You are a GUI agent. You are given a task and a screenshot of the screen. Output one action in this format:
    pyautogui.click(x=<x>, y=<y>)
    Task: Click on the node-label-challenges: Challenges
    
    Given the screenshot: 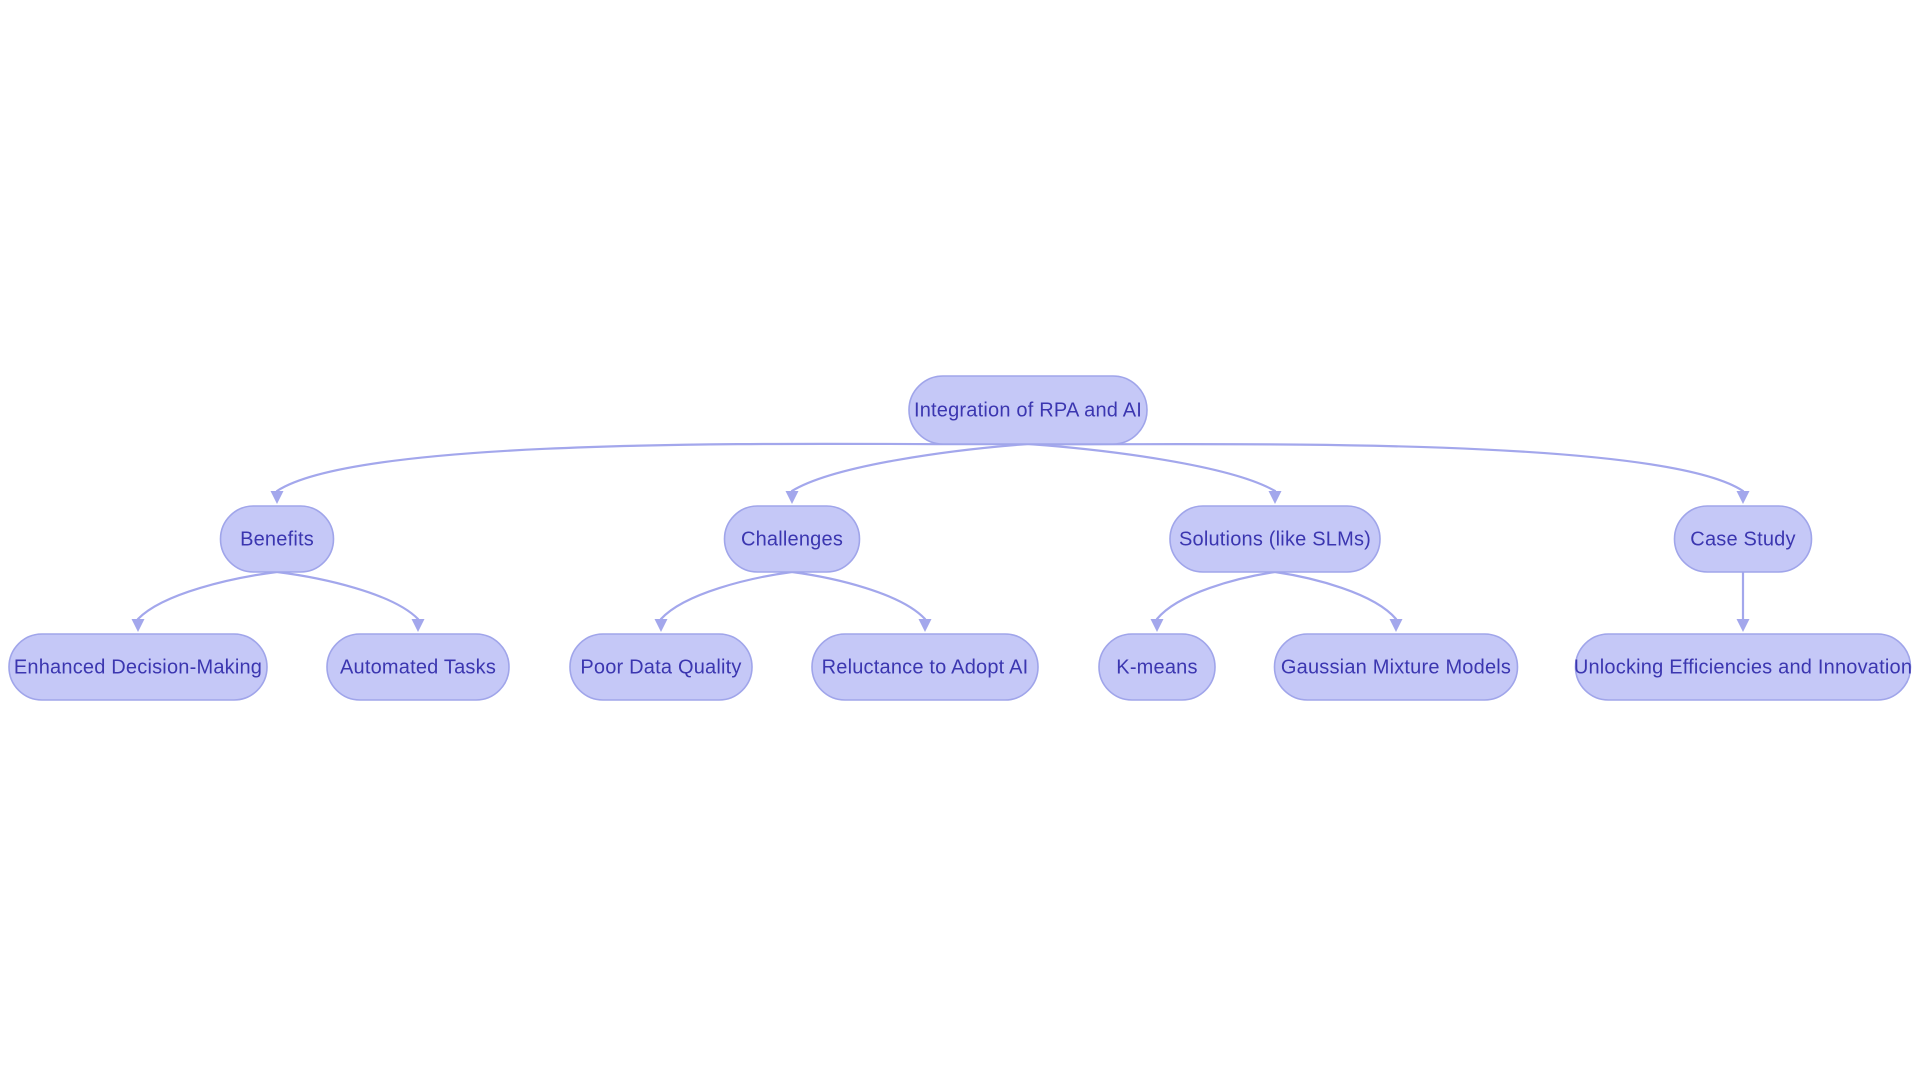 What is the action you would take?
    pyautogui.click(x=792, y=539)
    